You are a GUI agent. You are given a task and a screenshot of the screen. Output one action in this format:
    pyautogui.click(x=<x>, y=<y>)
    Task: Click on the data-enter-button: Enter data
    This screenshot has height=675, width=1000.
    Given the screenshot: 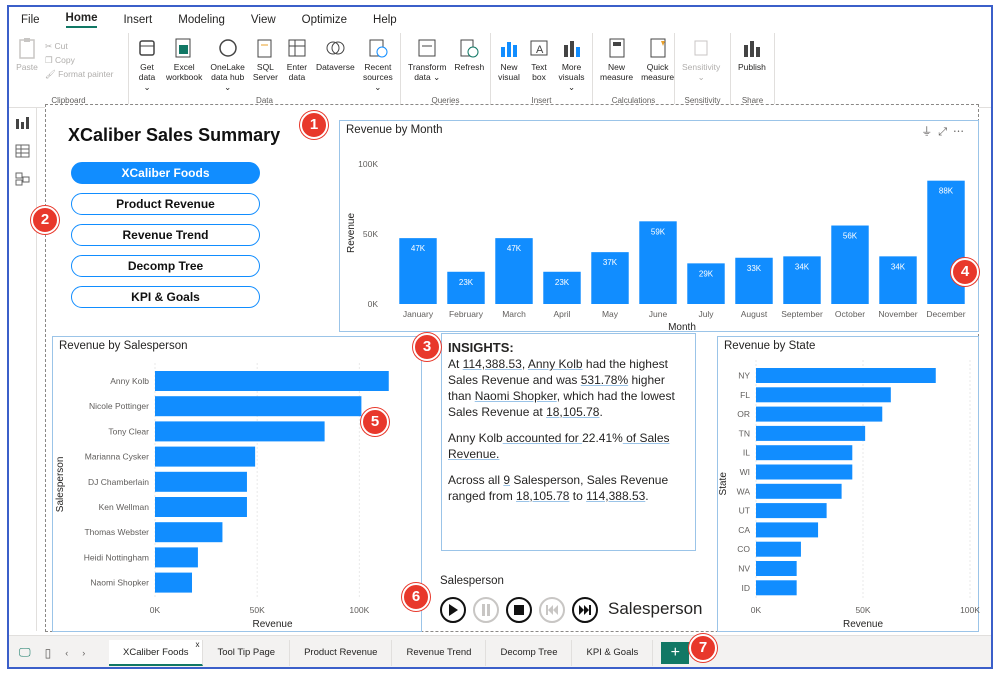 What is the action you would take?
    pyautogui.click(x=297, y=64)
    